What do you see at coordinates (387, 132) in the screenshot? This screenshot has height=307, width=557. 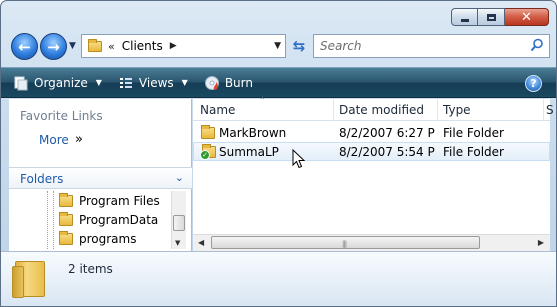 I see `file-date-modified: 8/2/2007 6:27 P` at bounding box center [387, 132].